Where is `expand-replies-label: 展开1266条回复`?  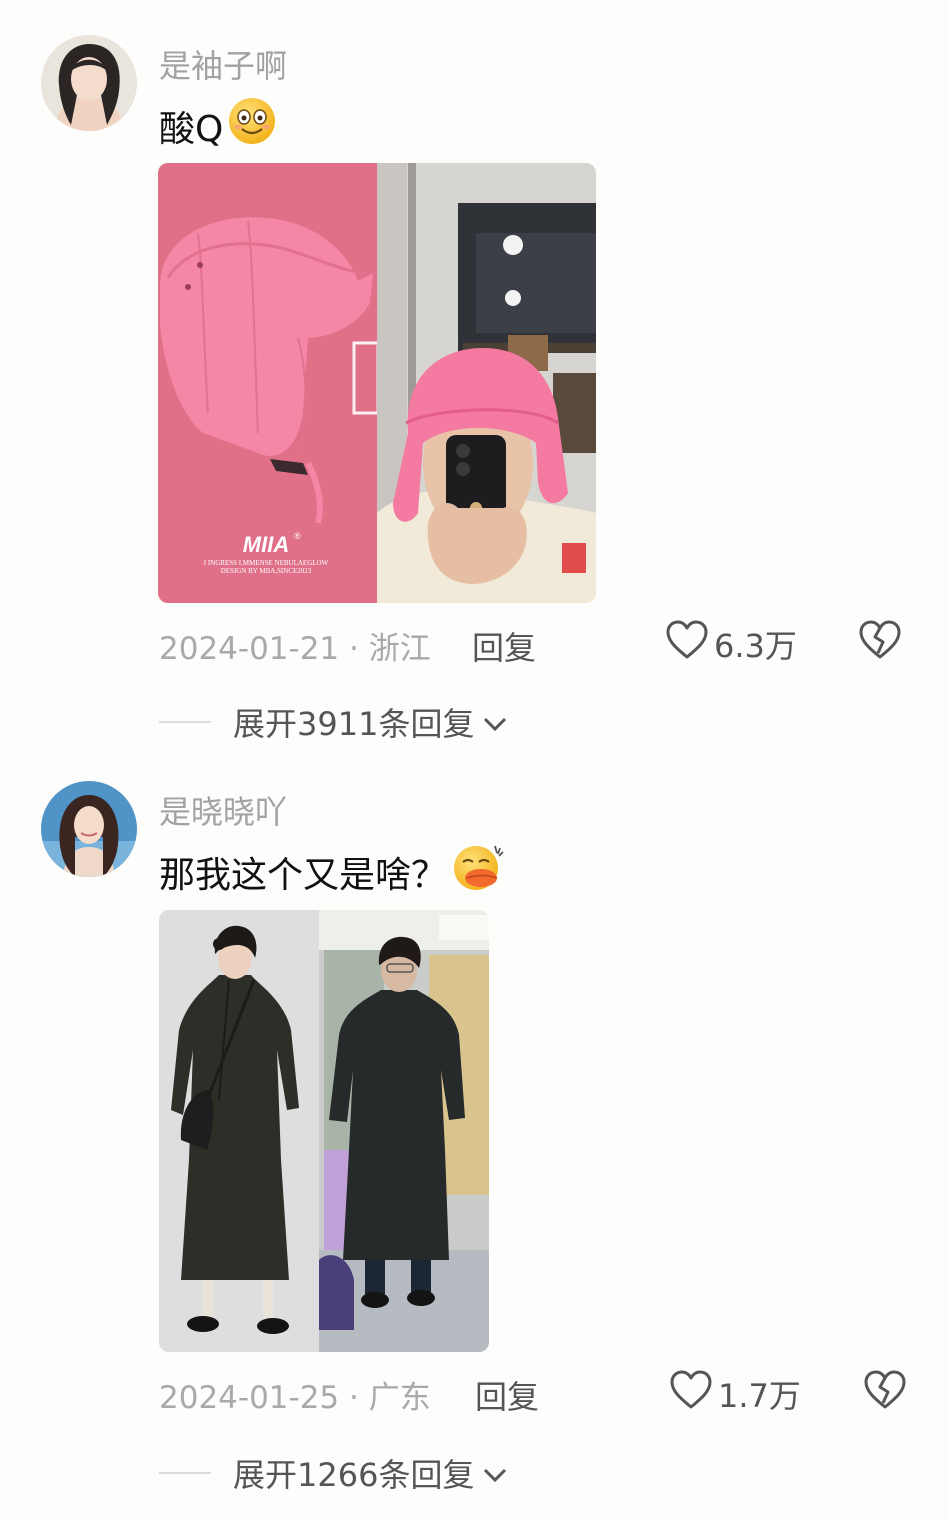
expand-replies-label: 展开1266条回复 is located at coordinates (354, 1475).